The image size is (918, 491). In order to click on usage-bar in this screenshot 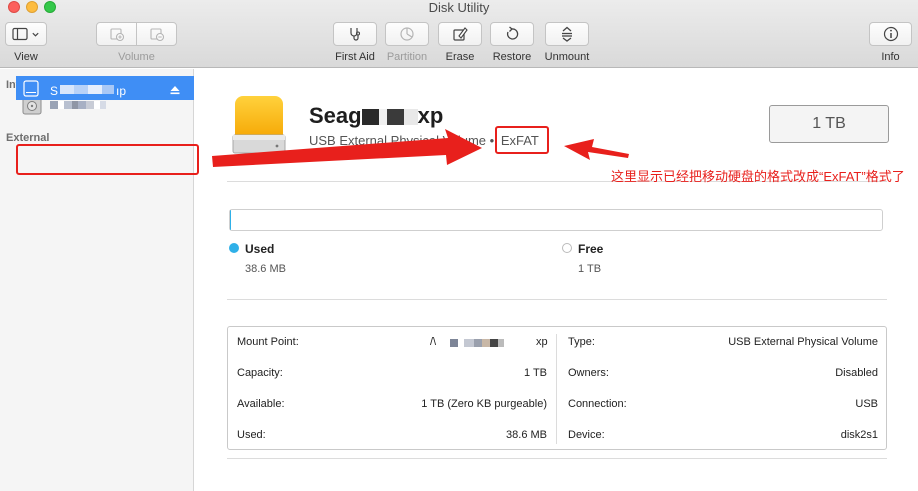, I will do `click(556, 220)`.